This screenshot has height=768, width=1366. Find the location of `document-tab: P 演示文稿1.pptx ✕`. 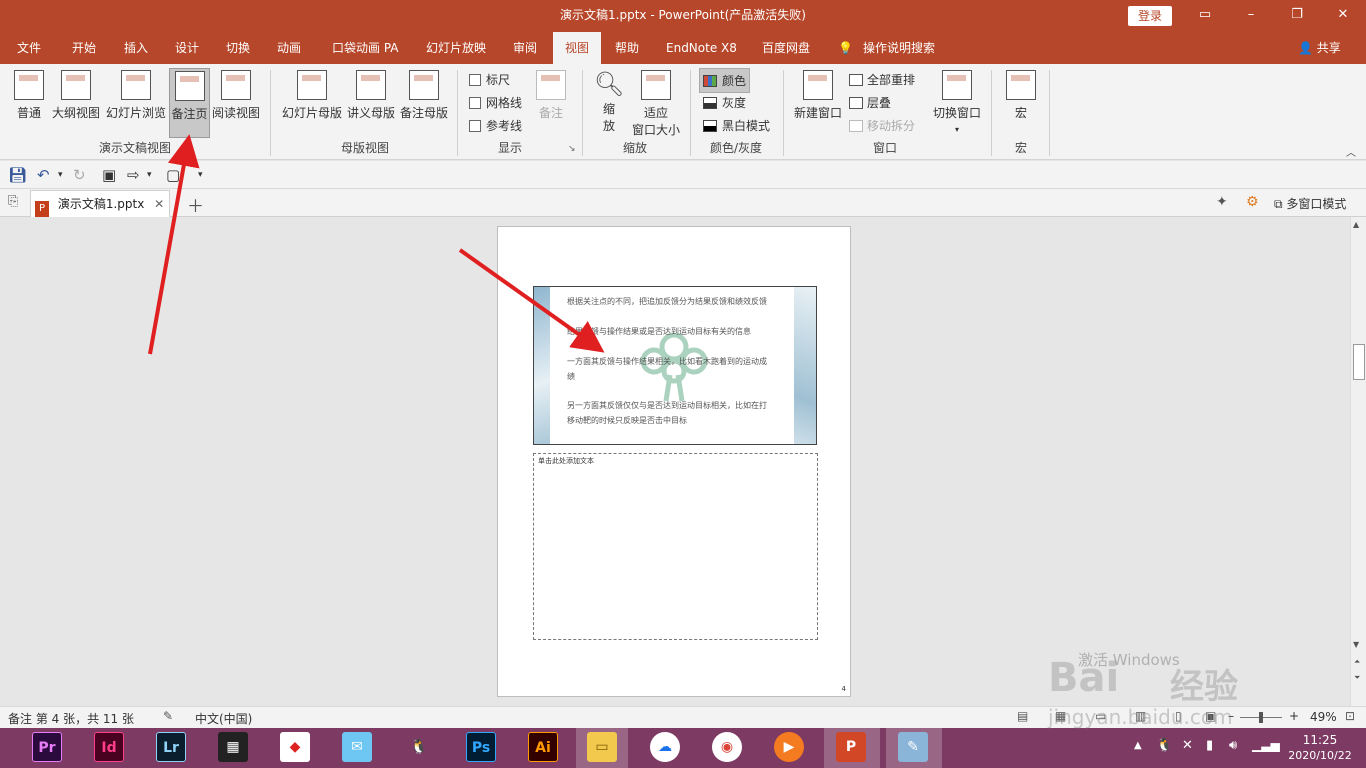

document-tab: P 演示文稿1.pptx ✕ is located at coordinates (100, 203).